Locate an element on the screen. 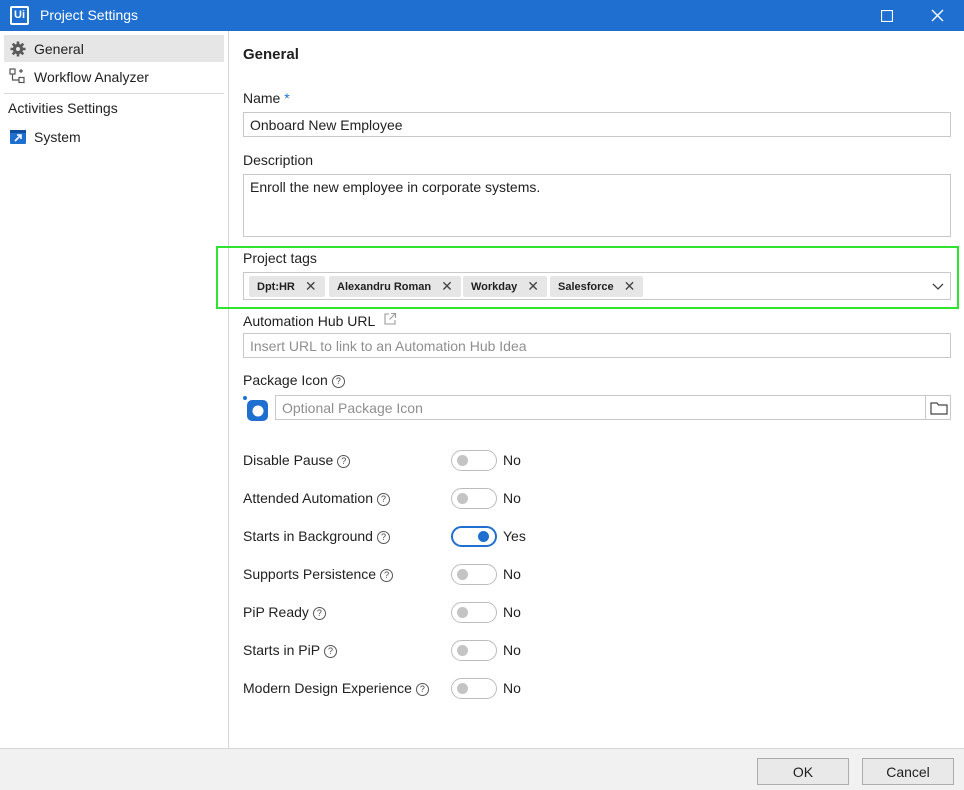 This screenshot has width=964, height=790. toggle-label-text: Attended Automation is located at coordinates (308, 498).